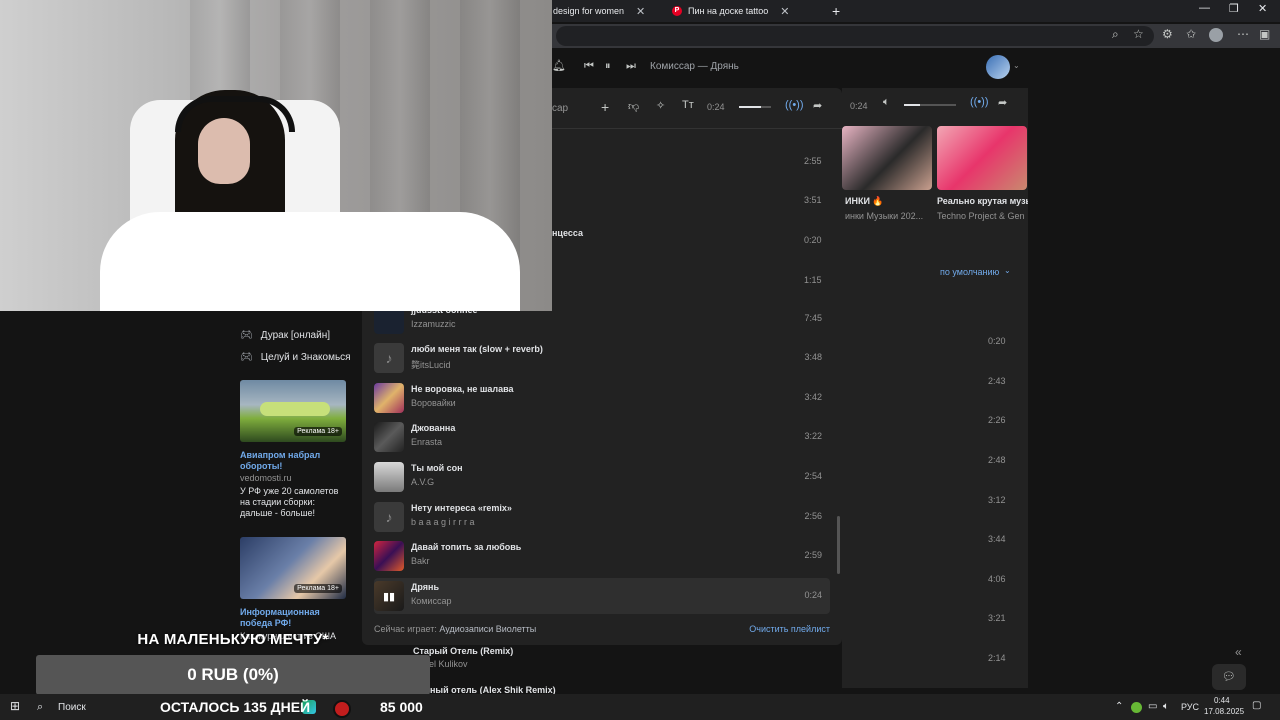 The width and height of the screenshot is (1280, 720). What do you see at coordinates (589, 66) in the screenshot?
I see `previous-track-icon: ⏮` at bounding box center [589, 66].